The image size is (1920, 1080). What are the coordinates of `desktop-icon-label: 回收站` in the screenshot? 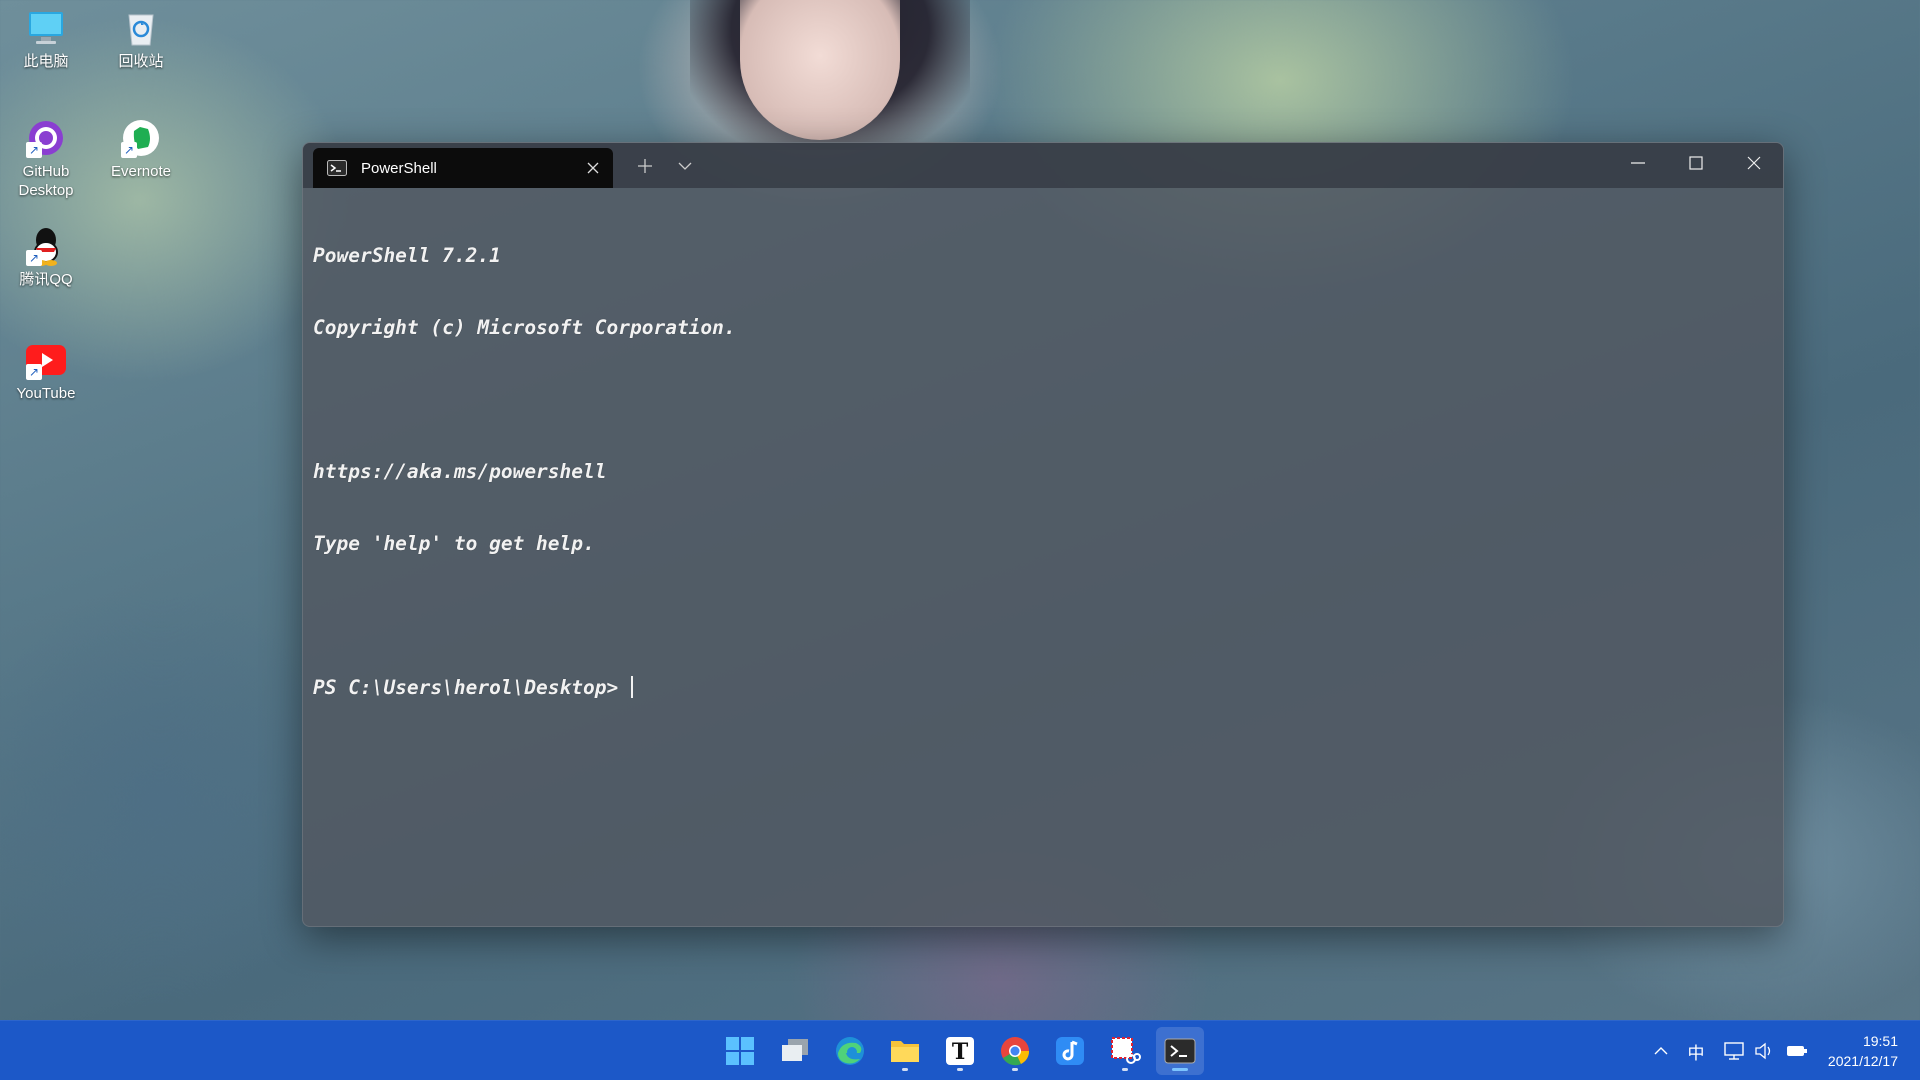 It's located at (141, 61).